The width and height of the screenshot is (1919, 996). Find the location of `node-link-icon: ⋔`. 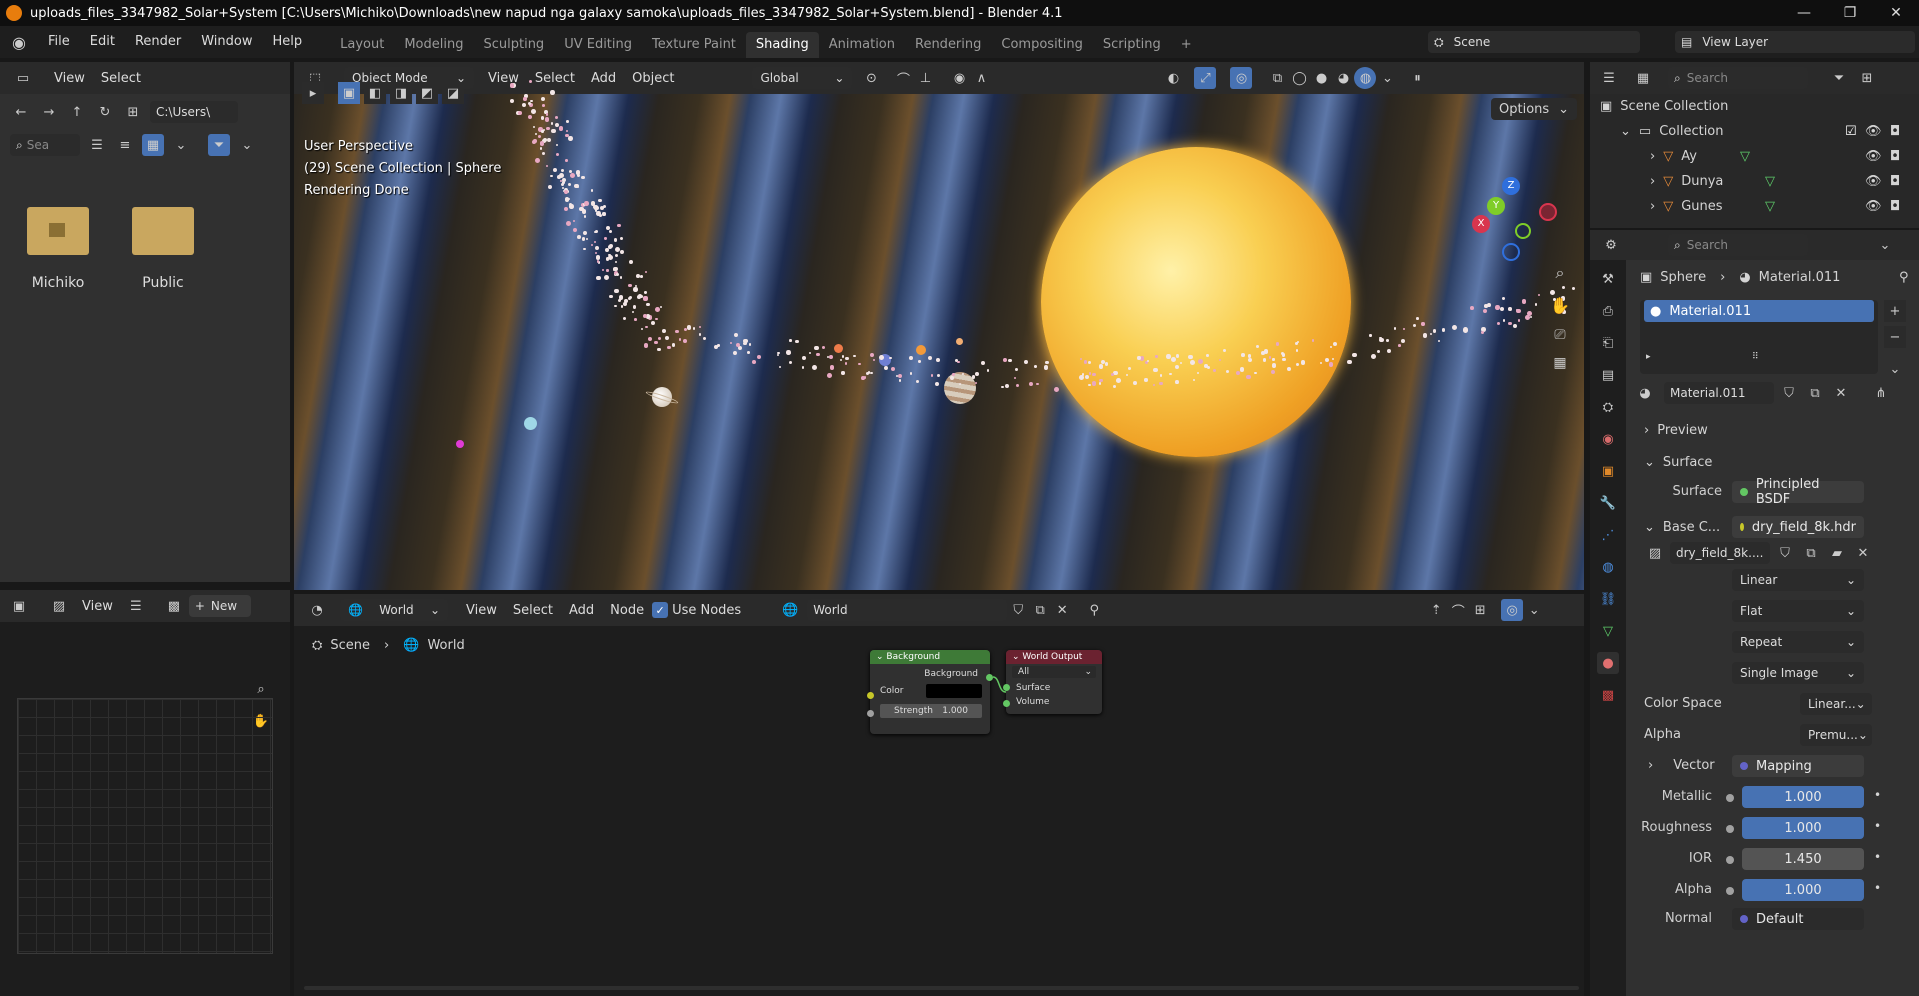

node-link-icon: ⋔ is located at coordinates (1881, 393).